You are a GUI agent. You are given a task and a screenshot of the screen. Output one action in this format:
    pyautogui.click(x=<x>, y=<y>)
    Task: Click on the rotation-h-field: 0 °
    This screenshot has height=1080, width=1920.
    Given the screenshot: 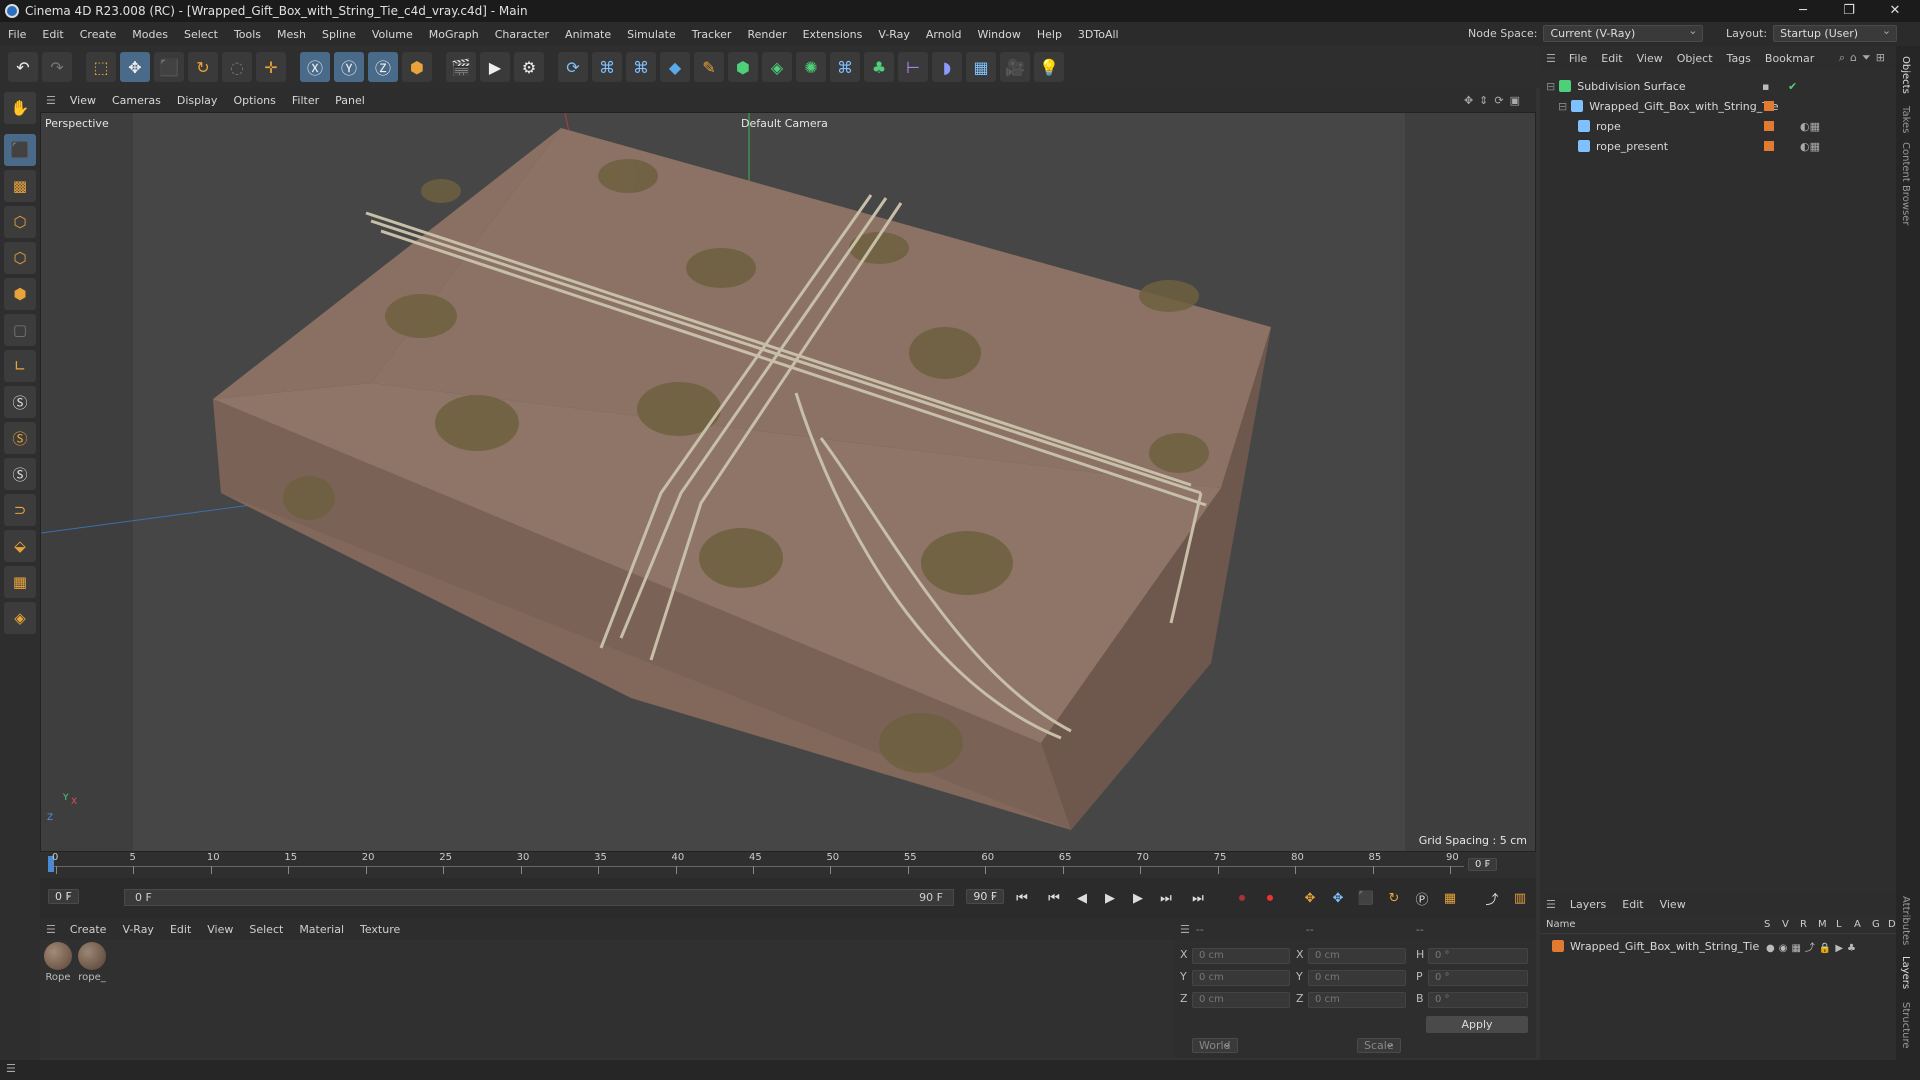 What is the action you would take?
    pyautogui.click(x=1478, y=956)
    